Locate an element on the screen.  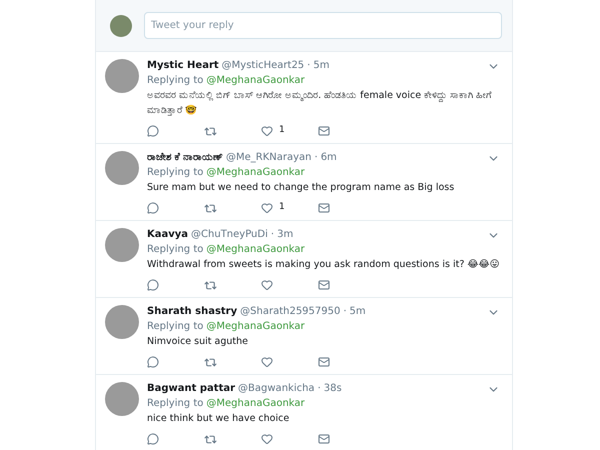
user-name: Sharath shastry is located at coordinates (192, 312).